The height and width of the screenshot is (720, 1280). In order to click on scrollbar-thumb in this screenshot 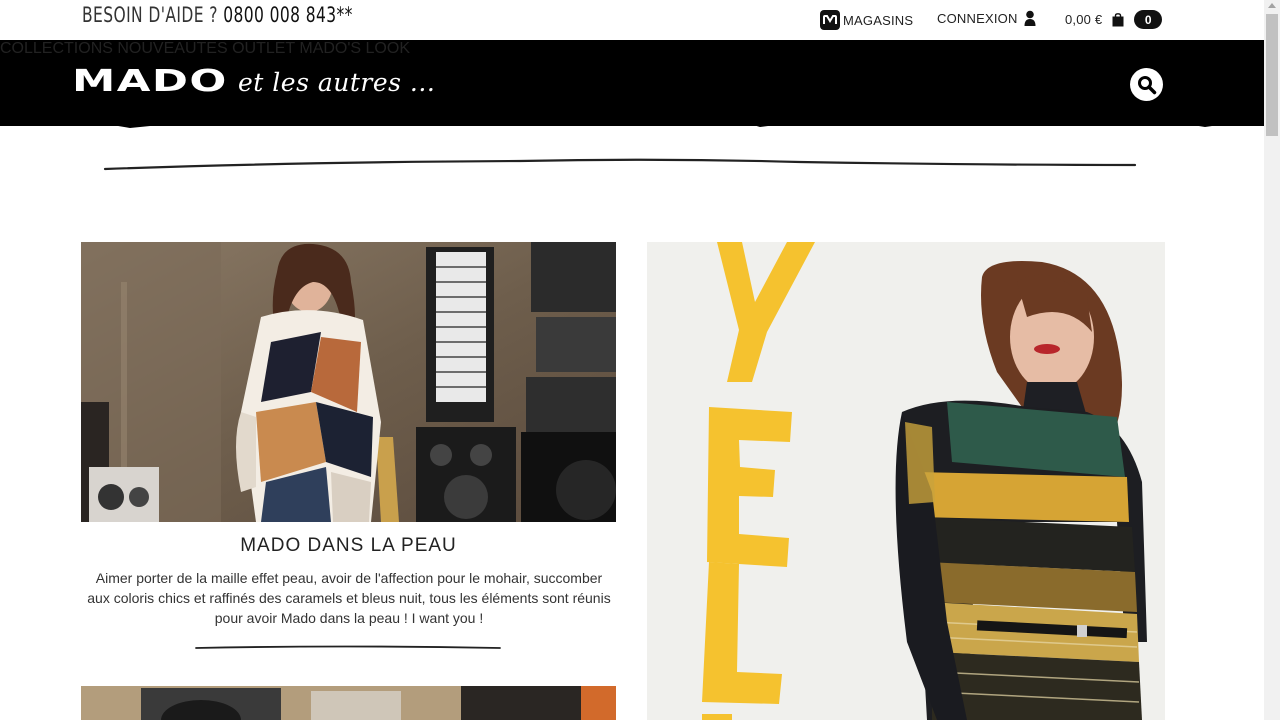, I will do `click(1272, 75)`.